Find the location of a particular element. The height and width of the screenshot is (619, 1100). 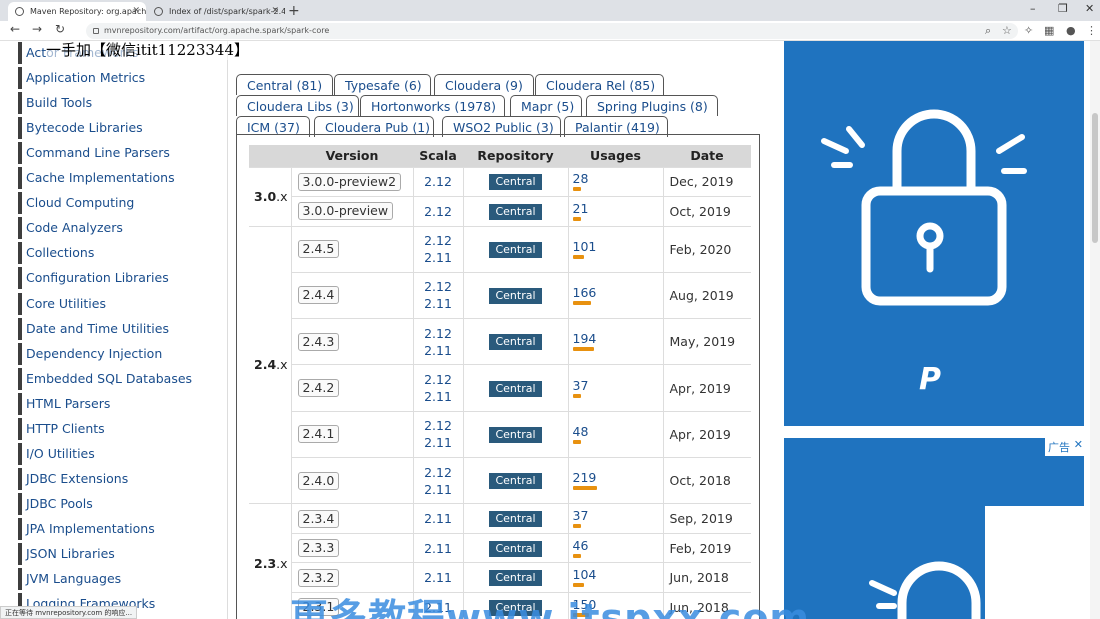

sidebar-item: JSON Libraries is located at coordinates (118, 554).